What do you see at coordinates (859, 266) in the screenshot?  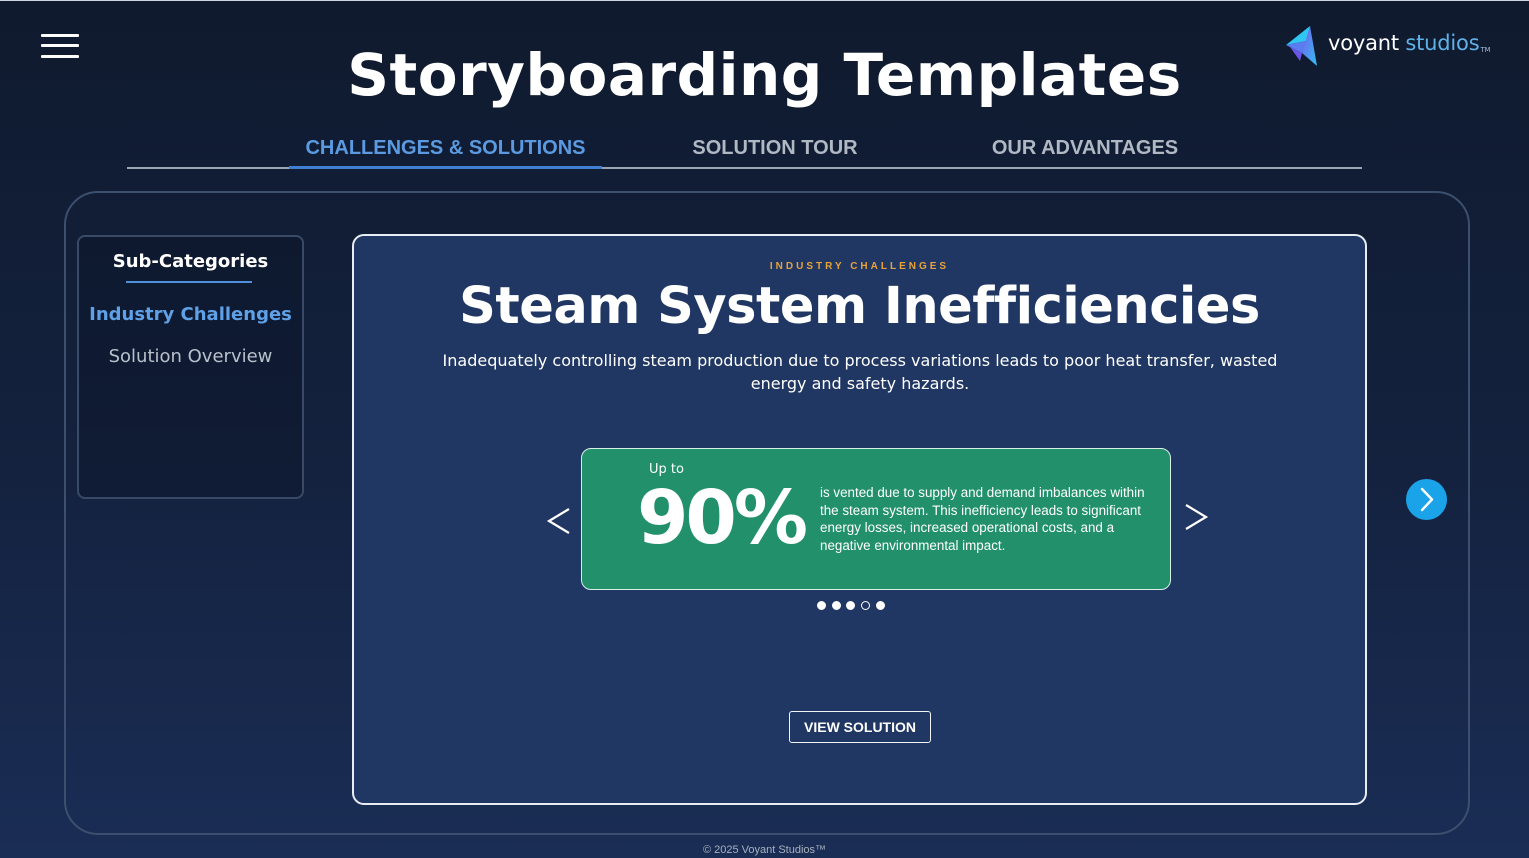 I see `card-eyebrow: INDUSTRY CHALLENGES` at bounding box center [859, 266].